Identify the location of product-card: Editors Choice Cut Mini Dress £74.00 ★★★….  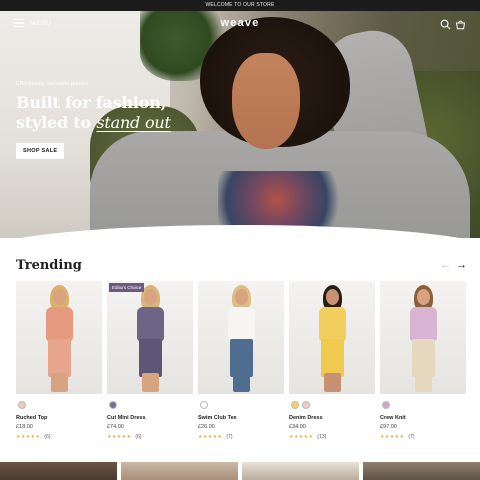
(150, 363).